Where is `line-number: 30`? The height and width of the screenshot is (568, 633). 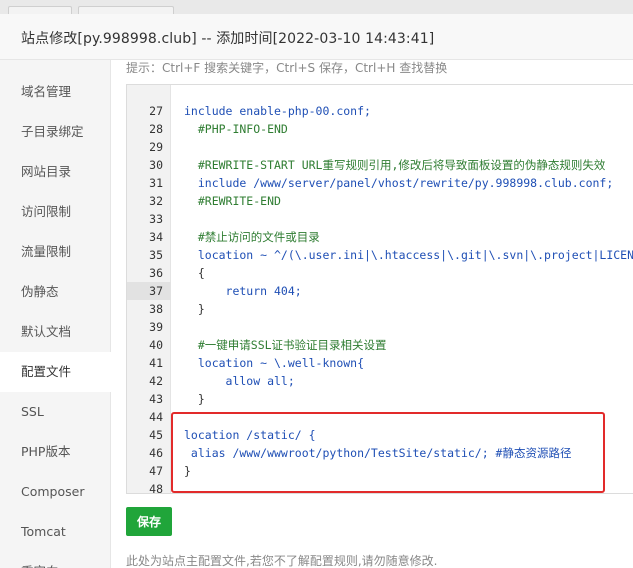 line-number: 30 is located at coordinates (156, 165).